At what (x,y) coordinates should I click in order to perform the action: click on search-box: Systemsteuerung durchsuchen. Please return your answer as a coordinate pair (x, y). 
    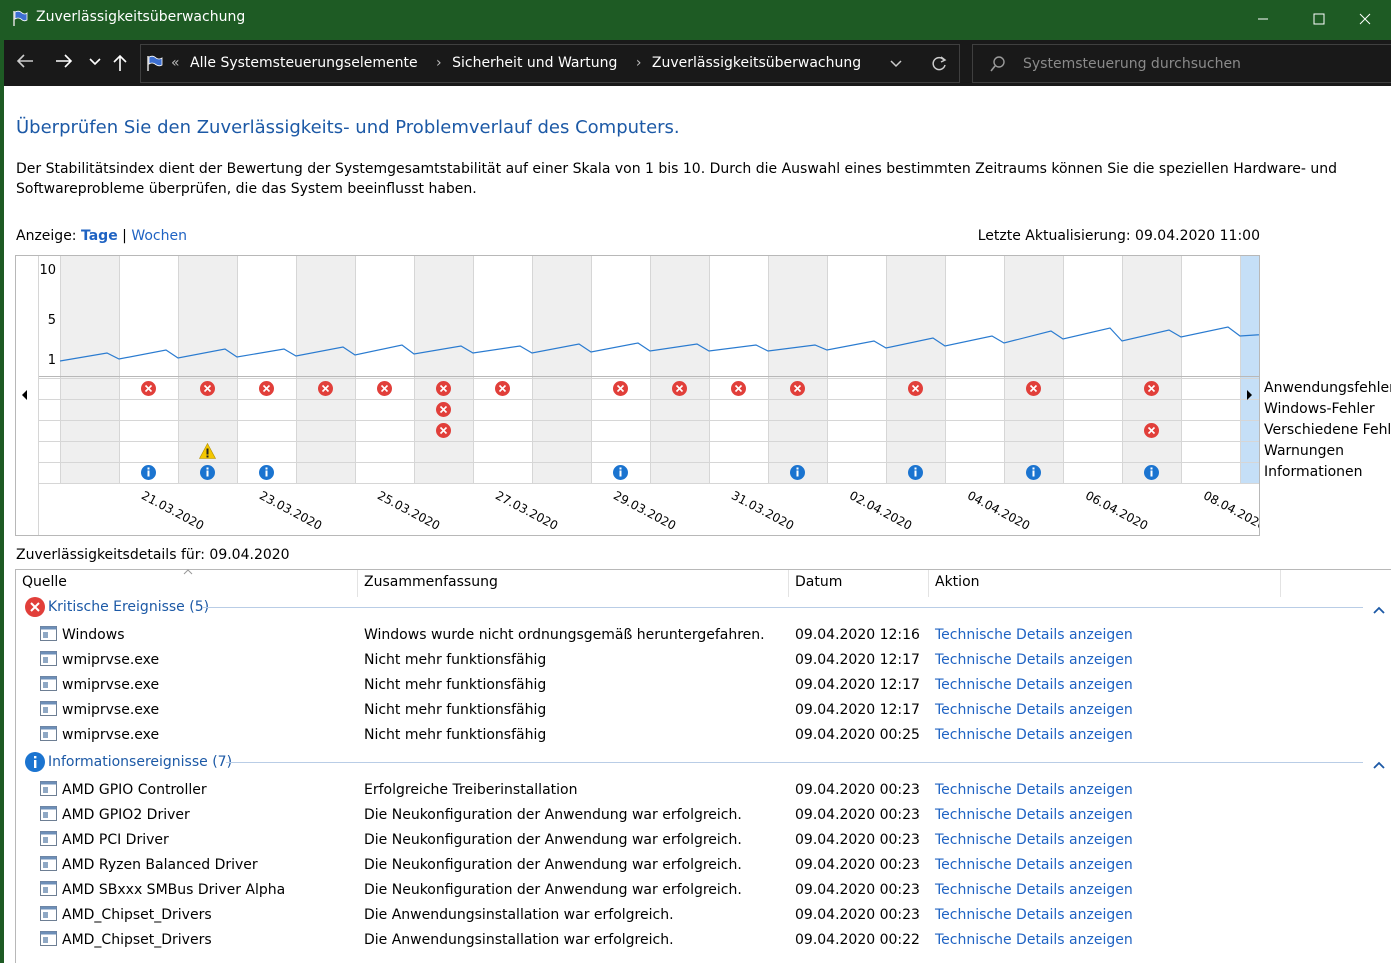
    Looking at the image, I should click on (1181, 63).